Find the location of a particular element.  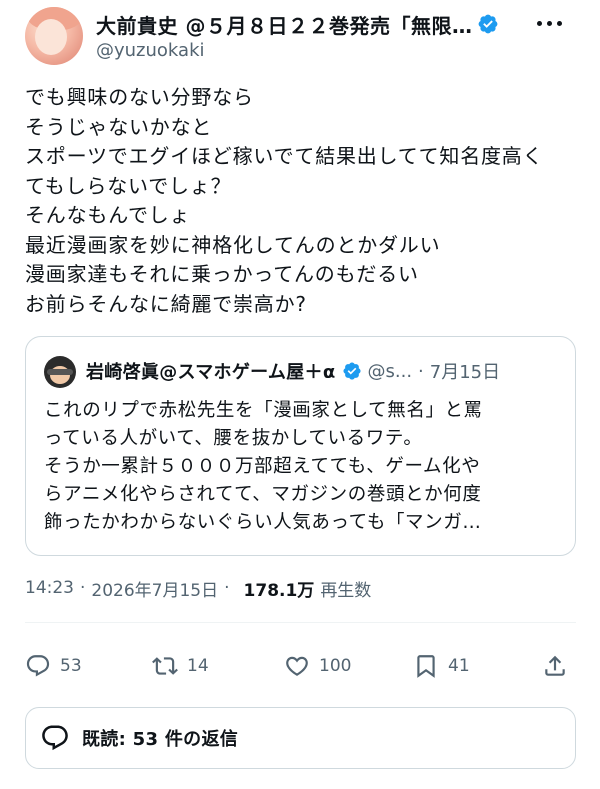

quoted-date: 7月15日 is located at coordinates (465, 371).